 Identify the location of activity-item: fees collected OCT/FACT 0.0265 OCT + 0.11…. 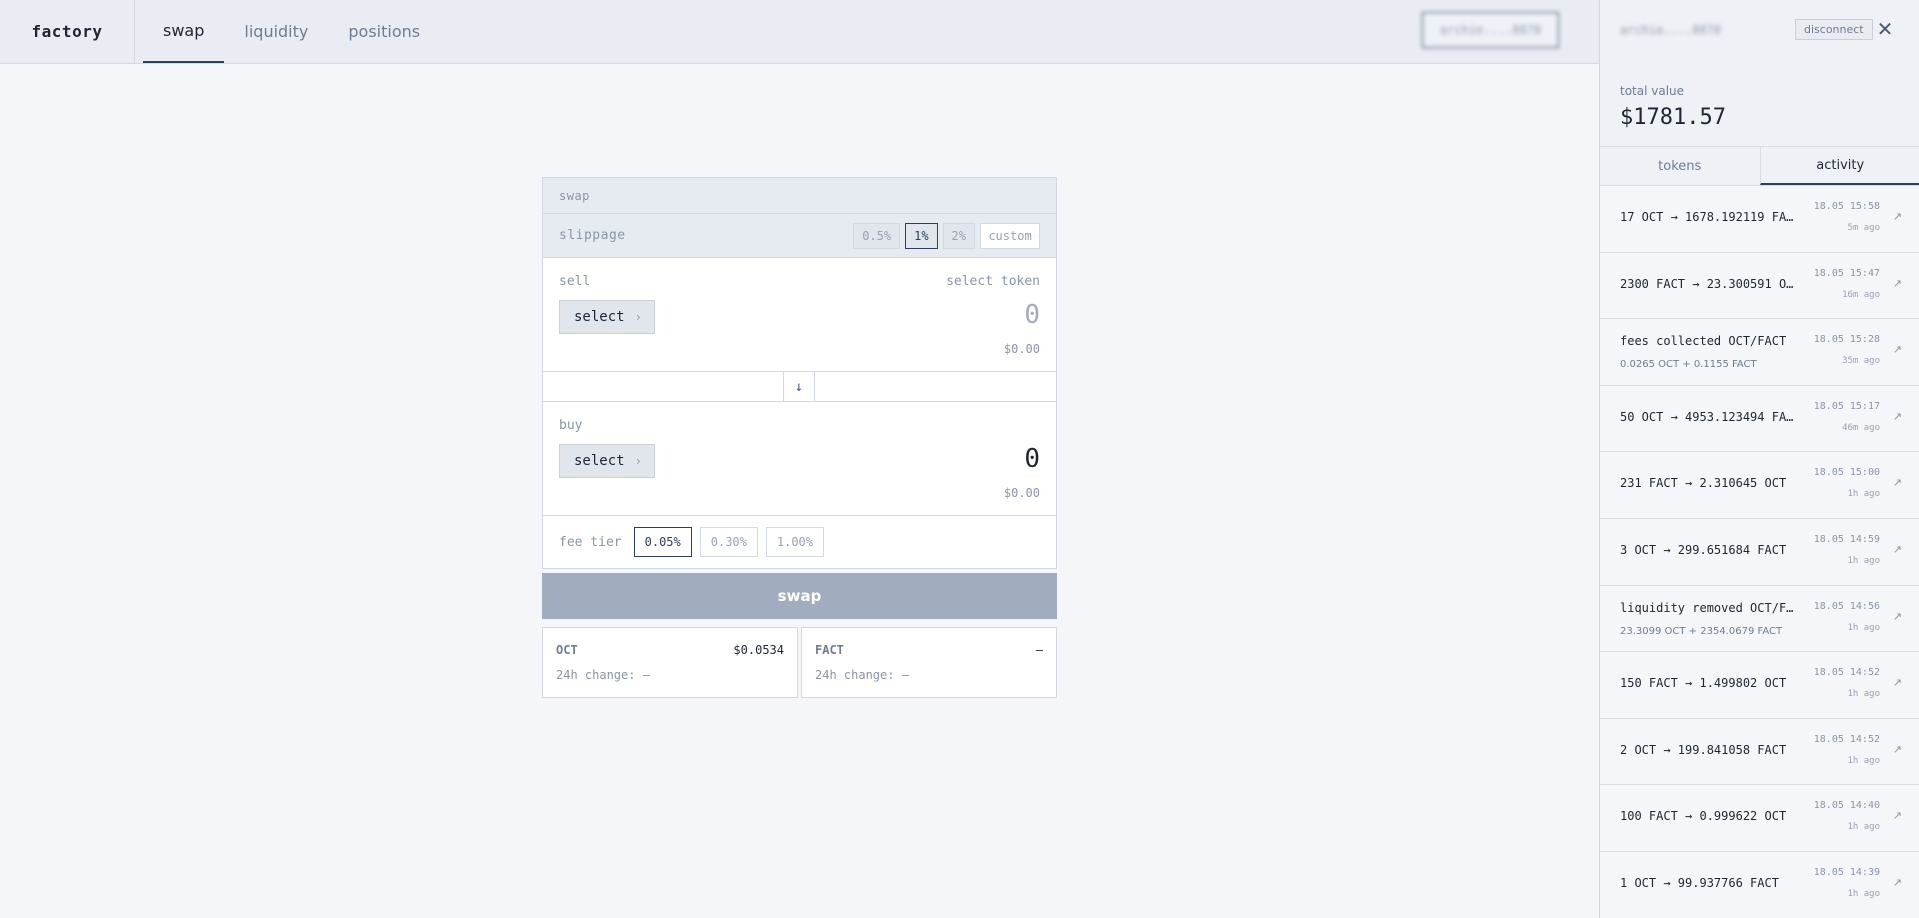
(1759, 352).